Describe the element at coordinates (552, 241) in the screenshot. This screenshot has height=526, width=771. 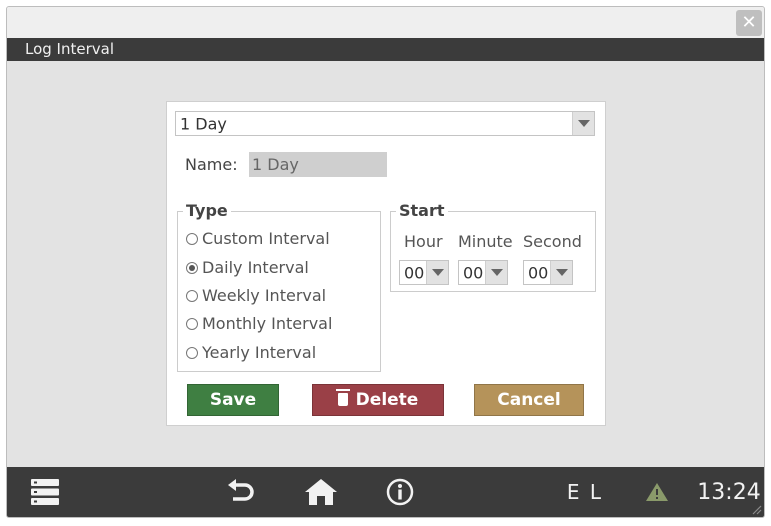
I see `second-label: Second` at that location.